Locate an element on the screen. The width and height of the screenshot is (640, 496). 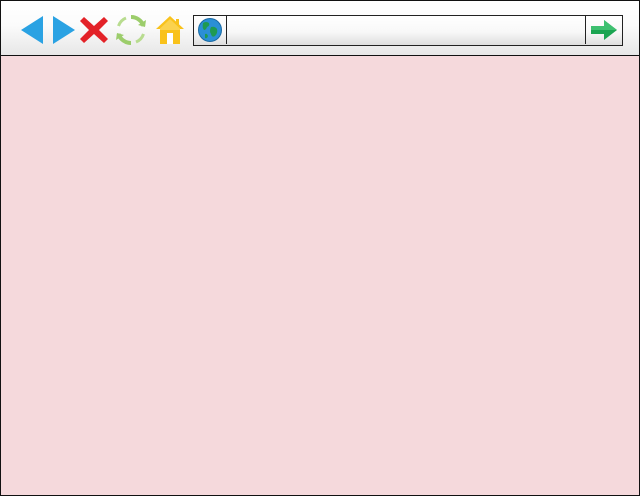
close-icon is located at coordinates (94, 30).